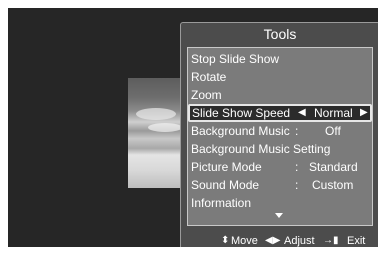 Image resolution: width=386 pixels, height=255 pixels. What do you see at coordinates (299, 241) in the screenshot?
I see `adjust-label: Adjust` at bounding box center [299, 241].